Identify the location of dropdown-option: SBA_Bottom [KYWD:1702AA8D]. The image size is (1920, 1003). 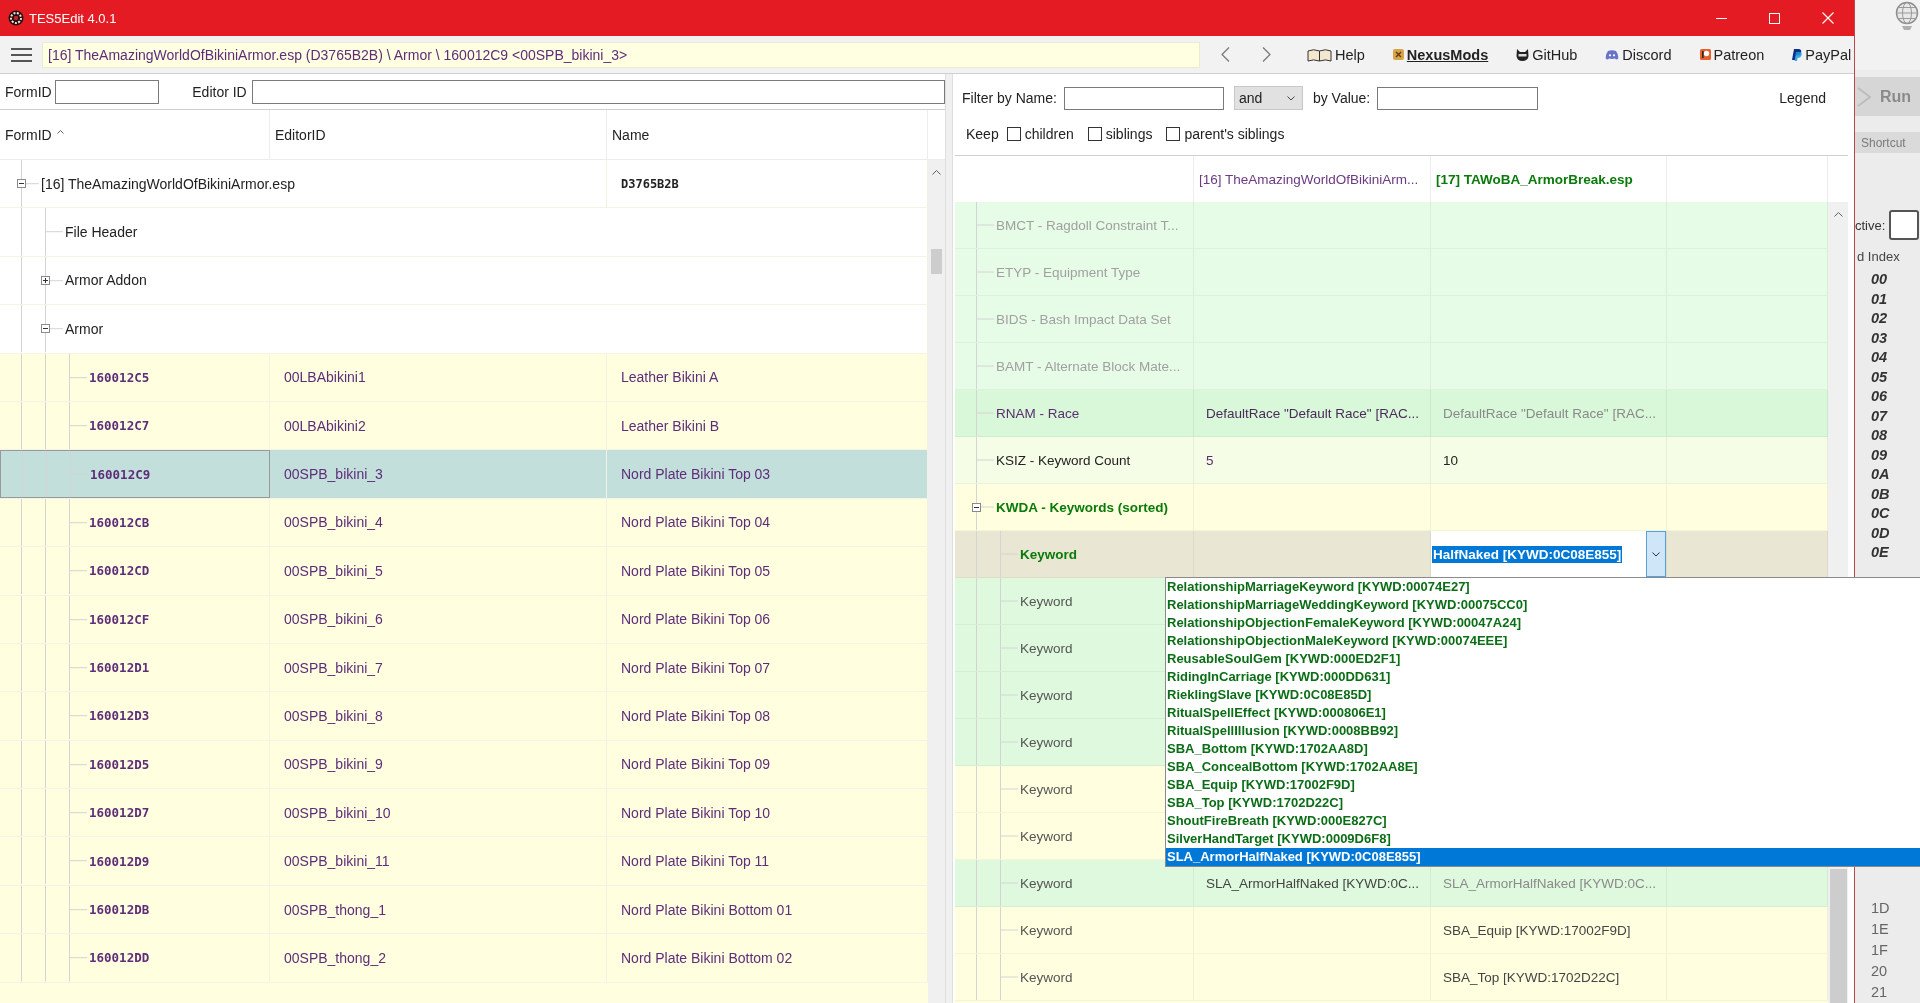
(1543, 749).